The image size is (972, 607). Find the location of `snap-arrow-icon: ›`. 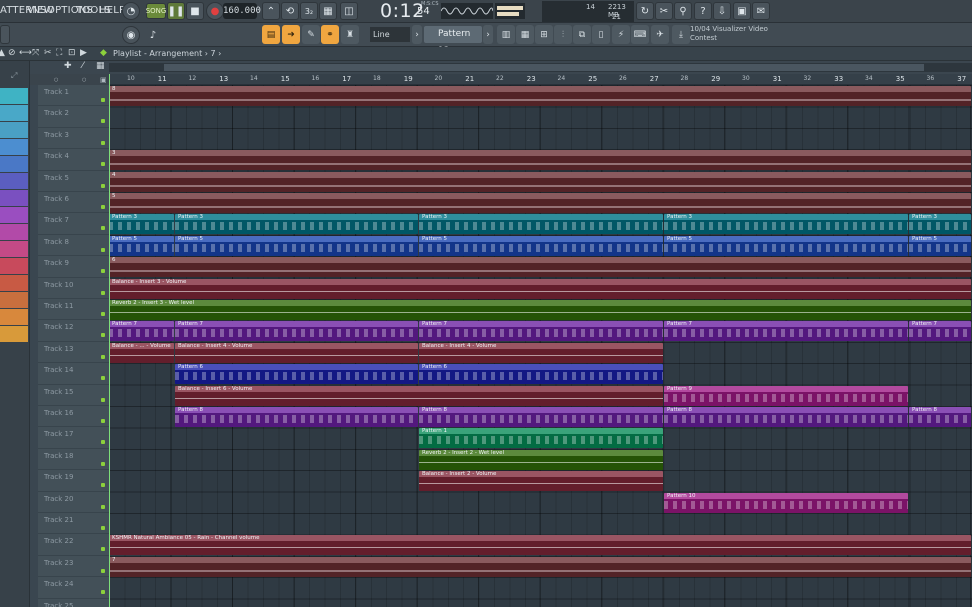

snap-arrow-icon: › is located at coordinates (417, 34).